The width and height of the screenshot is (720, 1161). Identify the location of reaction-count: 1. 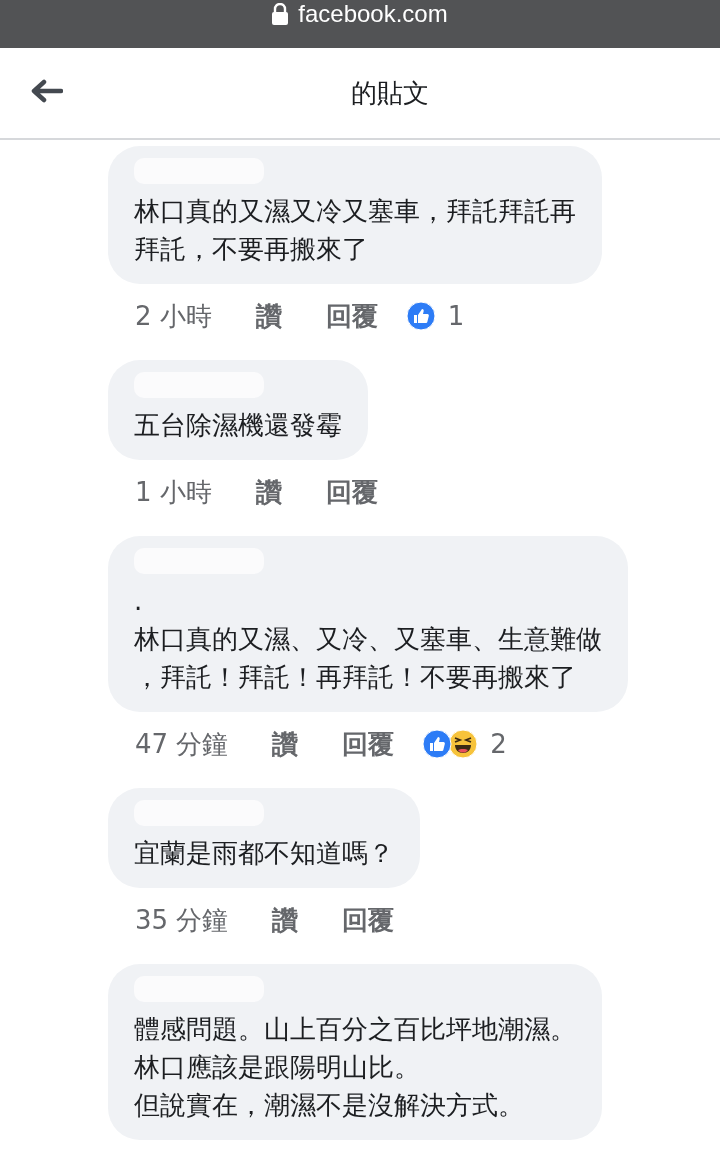
(456, 316).